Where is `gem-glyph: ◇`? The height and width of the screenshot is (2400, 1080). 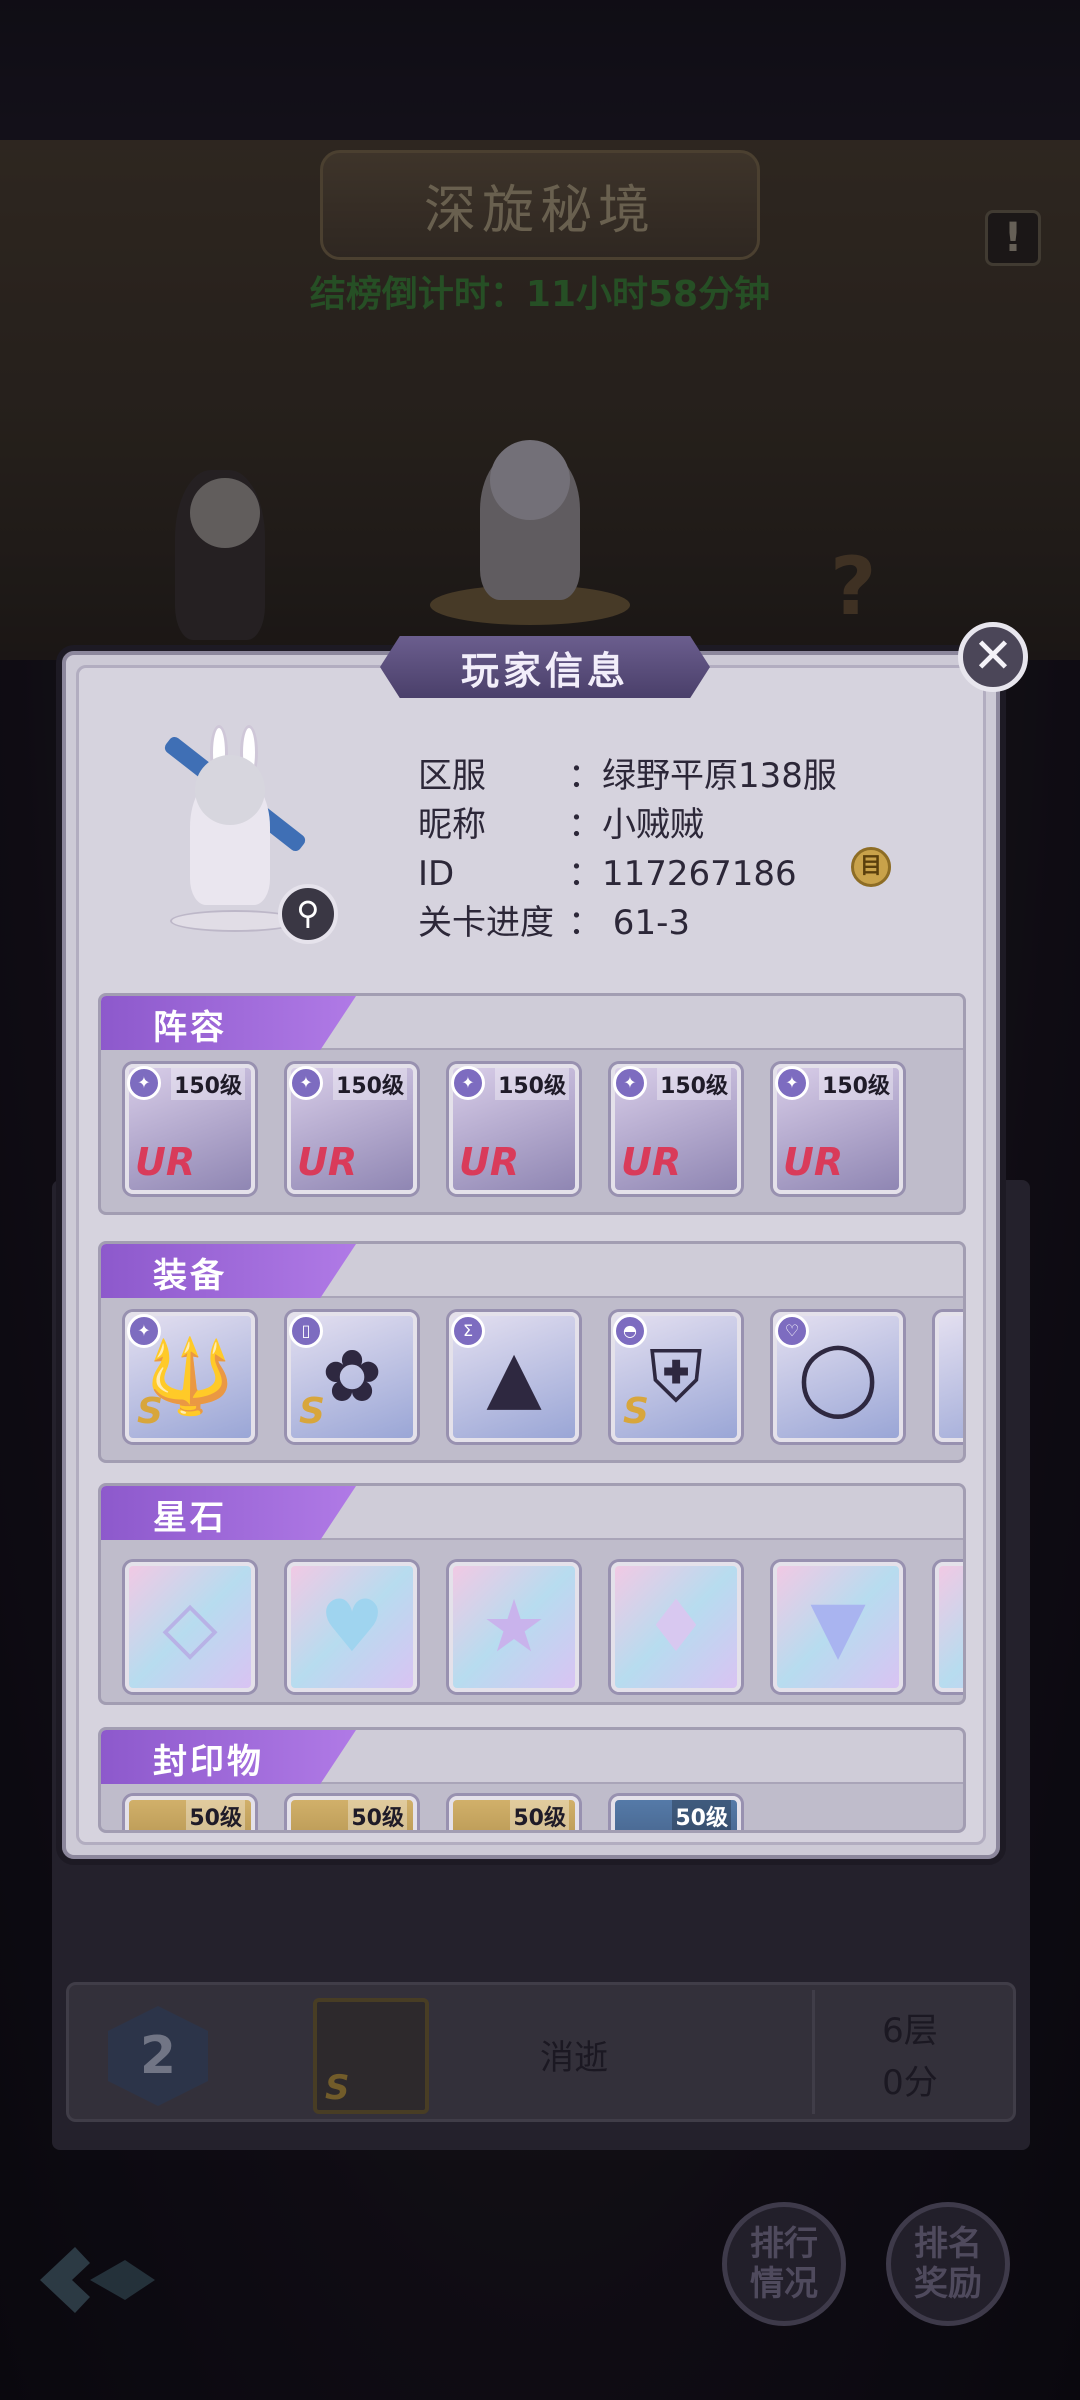 gem-glyph: ◇ is located at coordinates (190, 1626).